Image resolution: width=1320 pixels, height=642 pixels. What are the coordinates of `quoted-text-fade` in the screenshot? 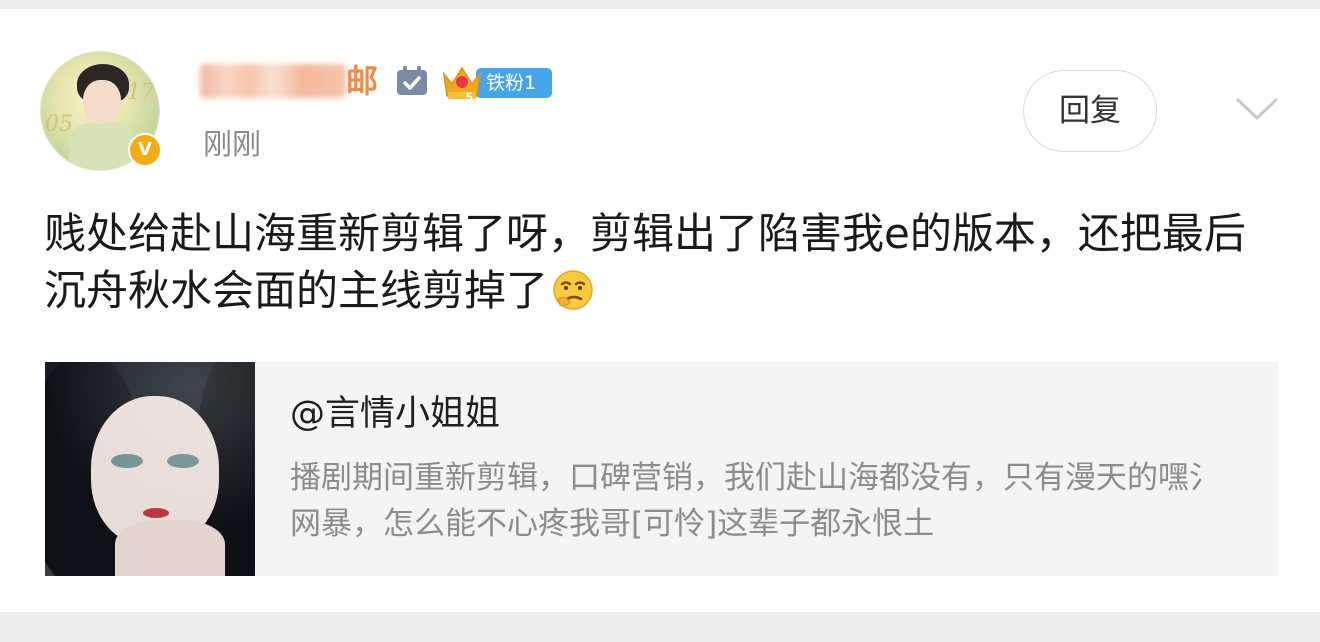 It's located at (1165, 527).